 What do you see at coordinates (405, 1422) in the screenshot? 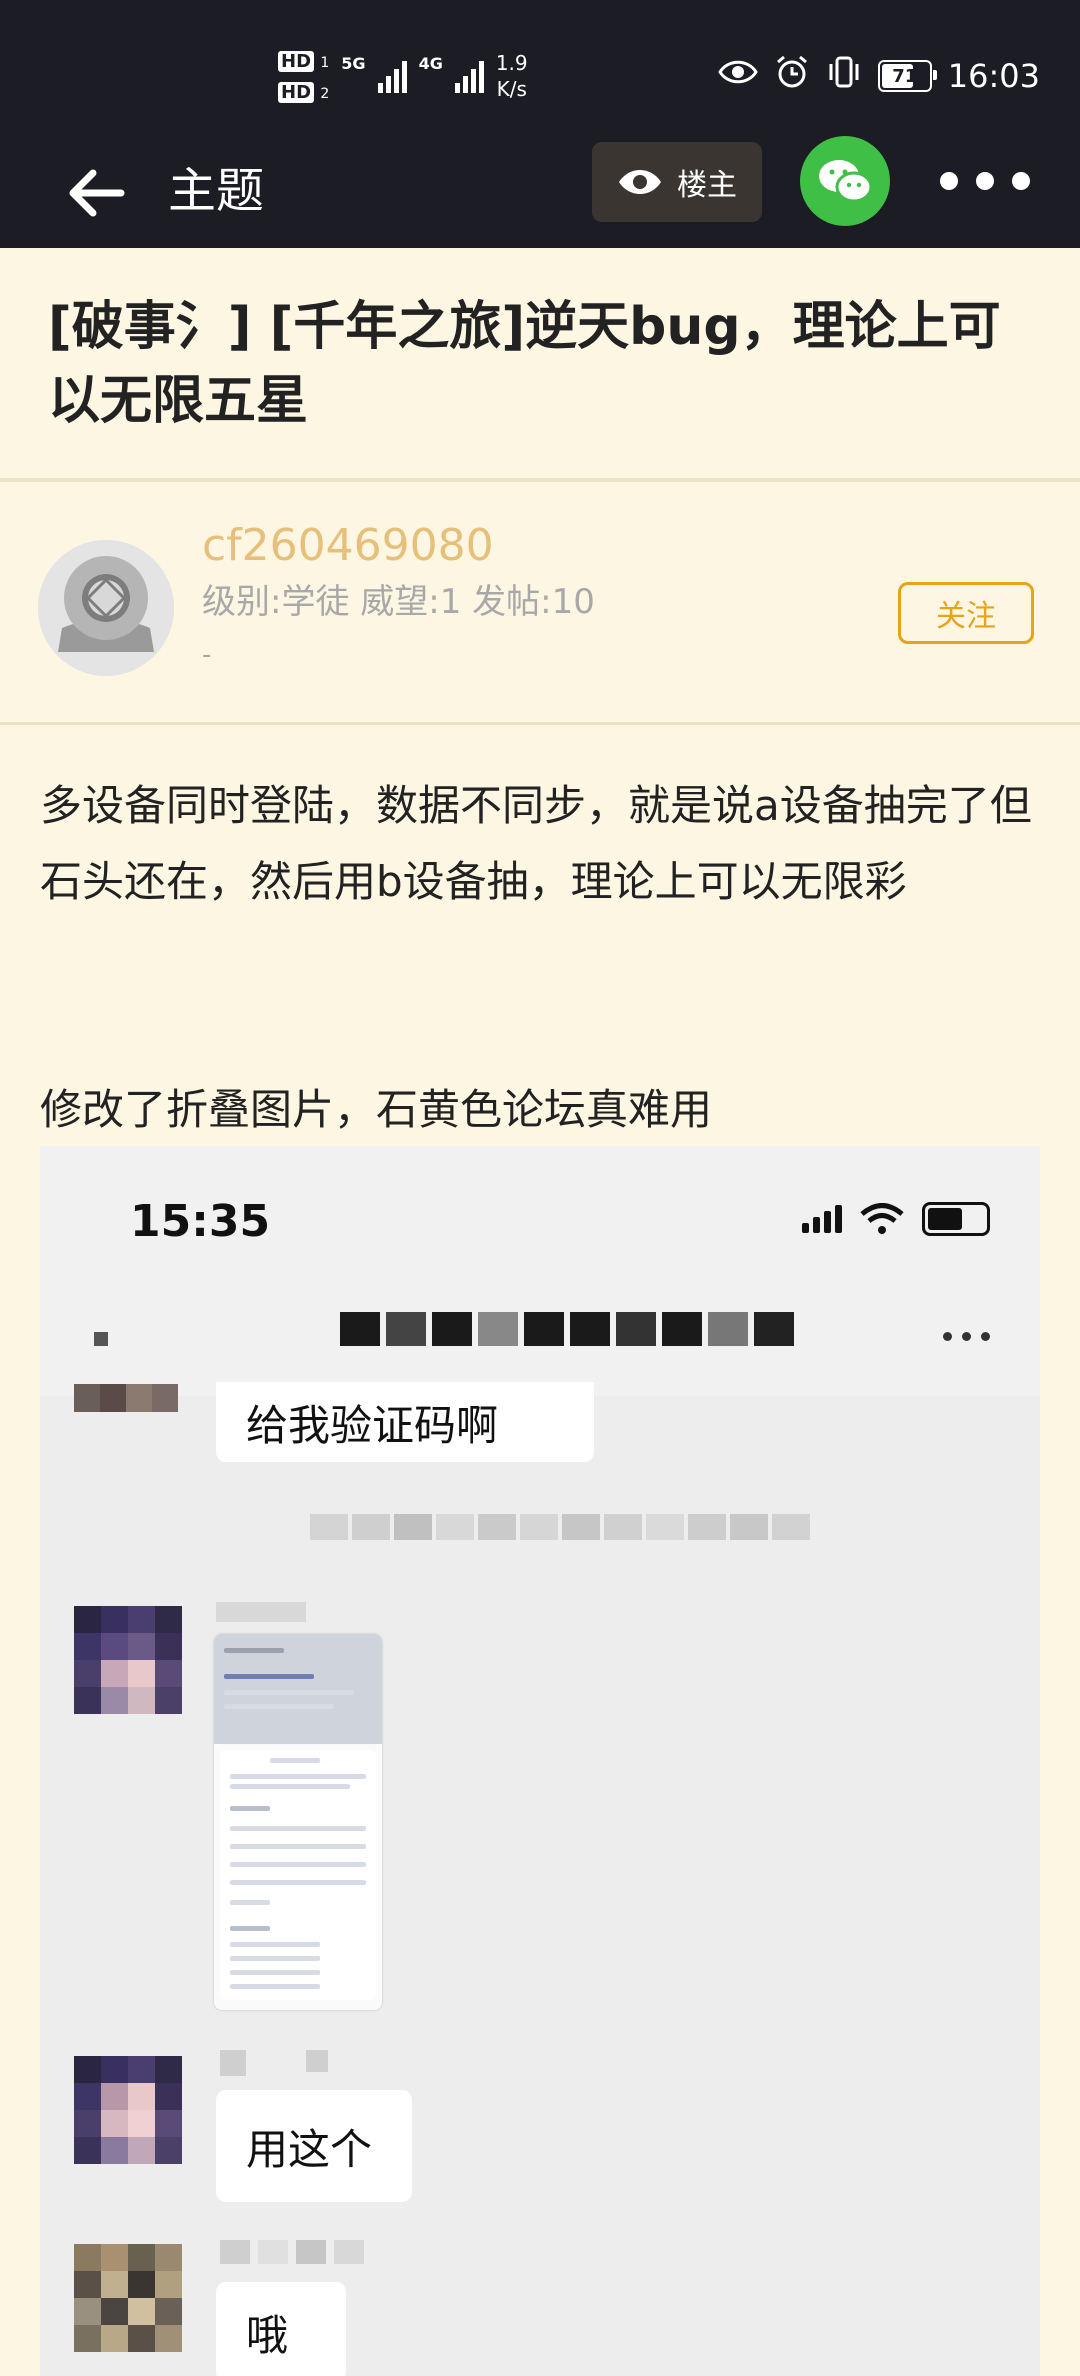
I see `chat-bubble: 给我验证码啊` at bounding box center [405, 1422].